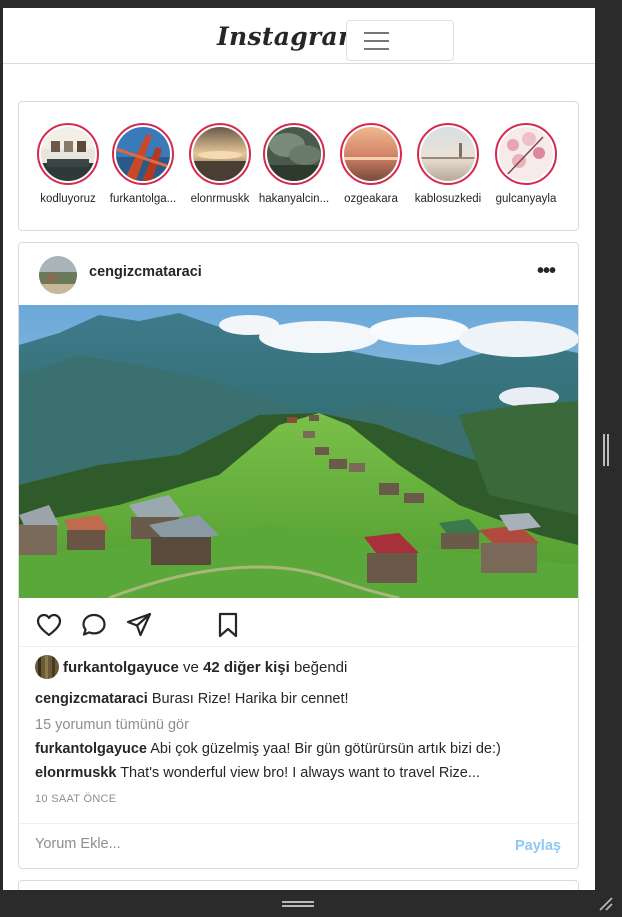  What do you see at coordinates (538, 846) in the screenshot?
I see `share-comment-button: Paylaş` at bounding box center [538, 846].